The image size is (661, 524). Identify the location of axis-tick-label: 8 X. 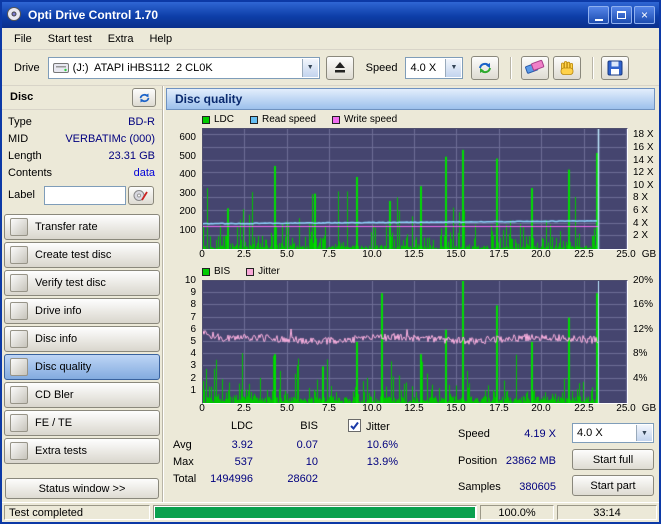
(641, 197).